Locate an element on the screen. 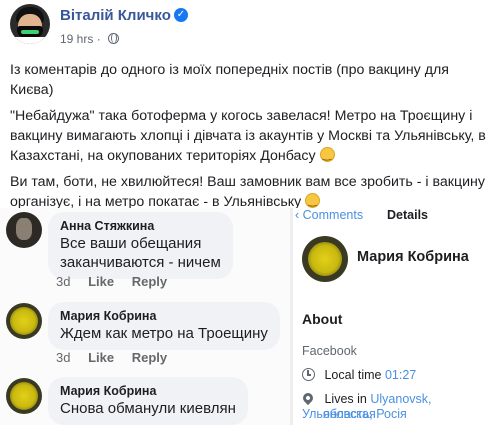  back-to-comments-button: ‹ Comments is located at coordinates (329, 215).